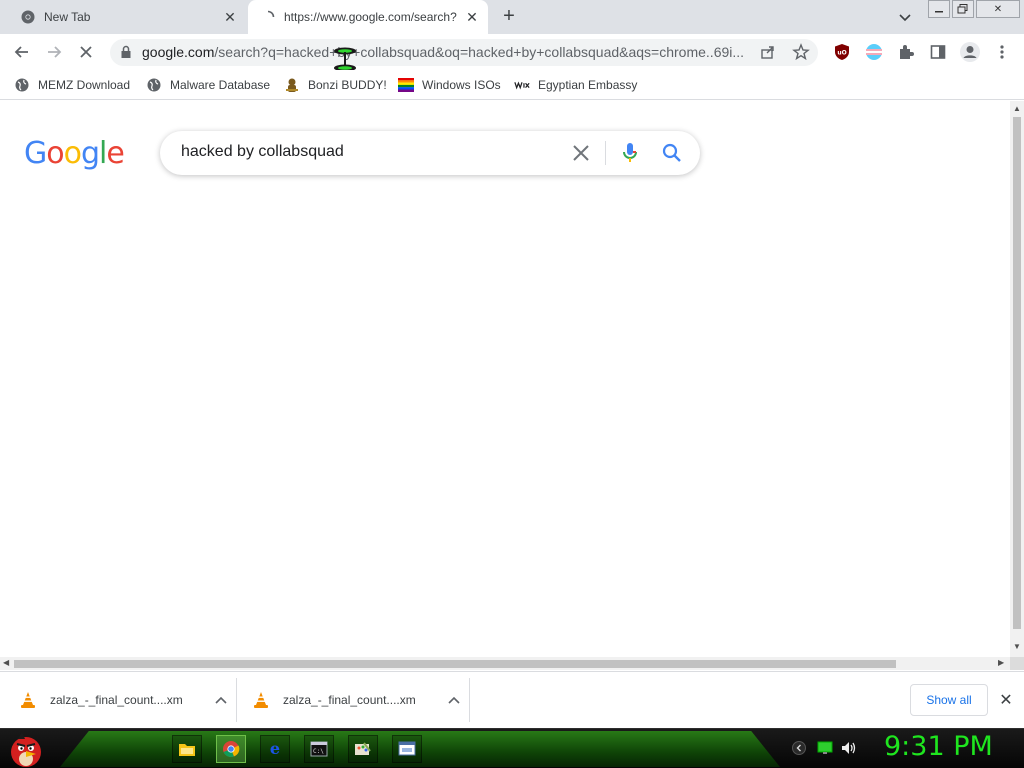 The width and height of the screenshot is (1024, 768). Describe the element at coordinates (799, 748) in the screenshot. I see `show-hidden-icons-chevron-icon` at that location.